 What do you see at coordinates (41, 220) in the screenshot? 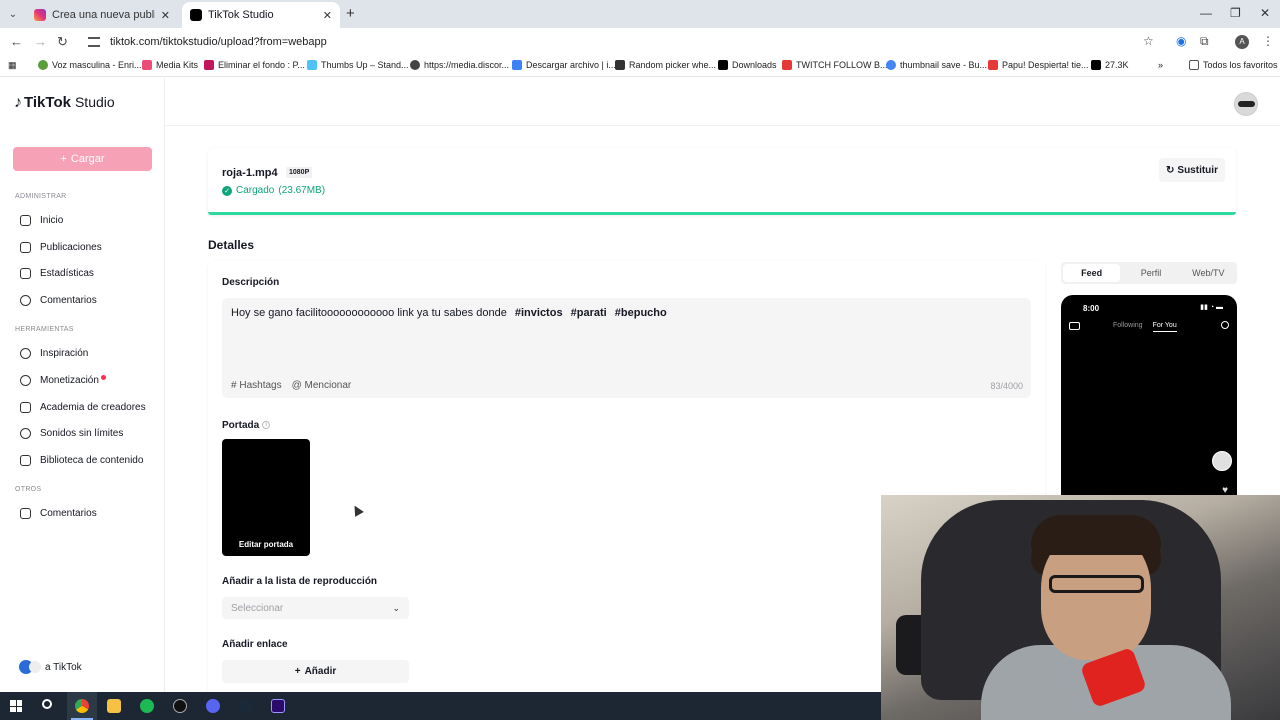
I see `sidebar-item-inicio: Inicio` at bounding box center [41, 220].